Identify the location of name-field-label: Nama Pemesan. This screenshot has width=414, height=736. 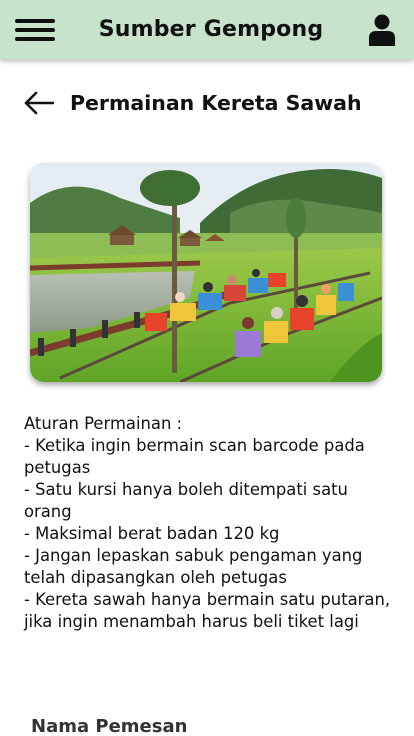
(109, 726).